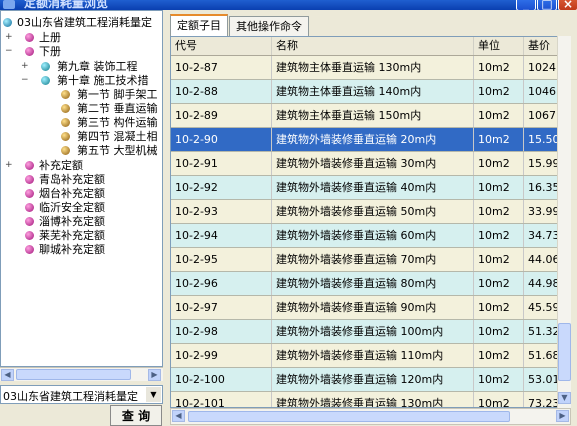 The image size is (577, 426). I want to click on cell-code: 10-2-88, so click(221, 91).